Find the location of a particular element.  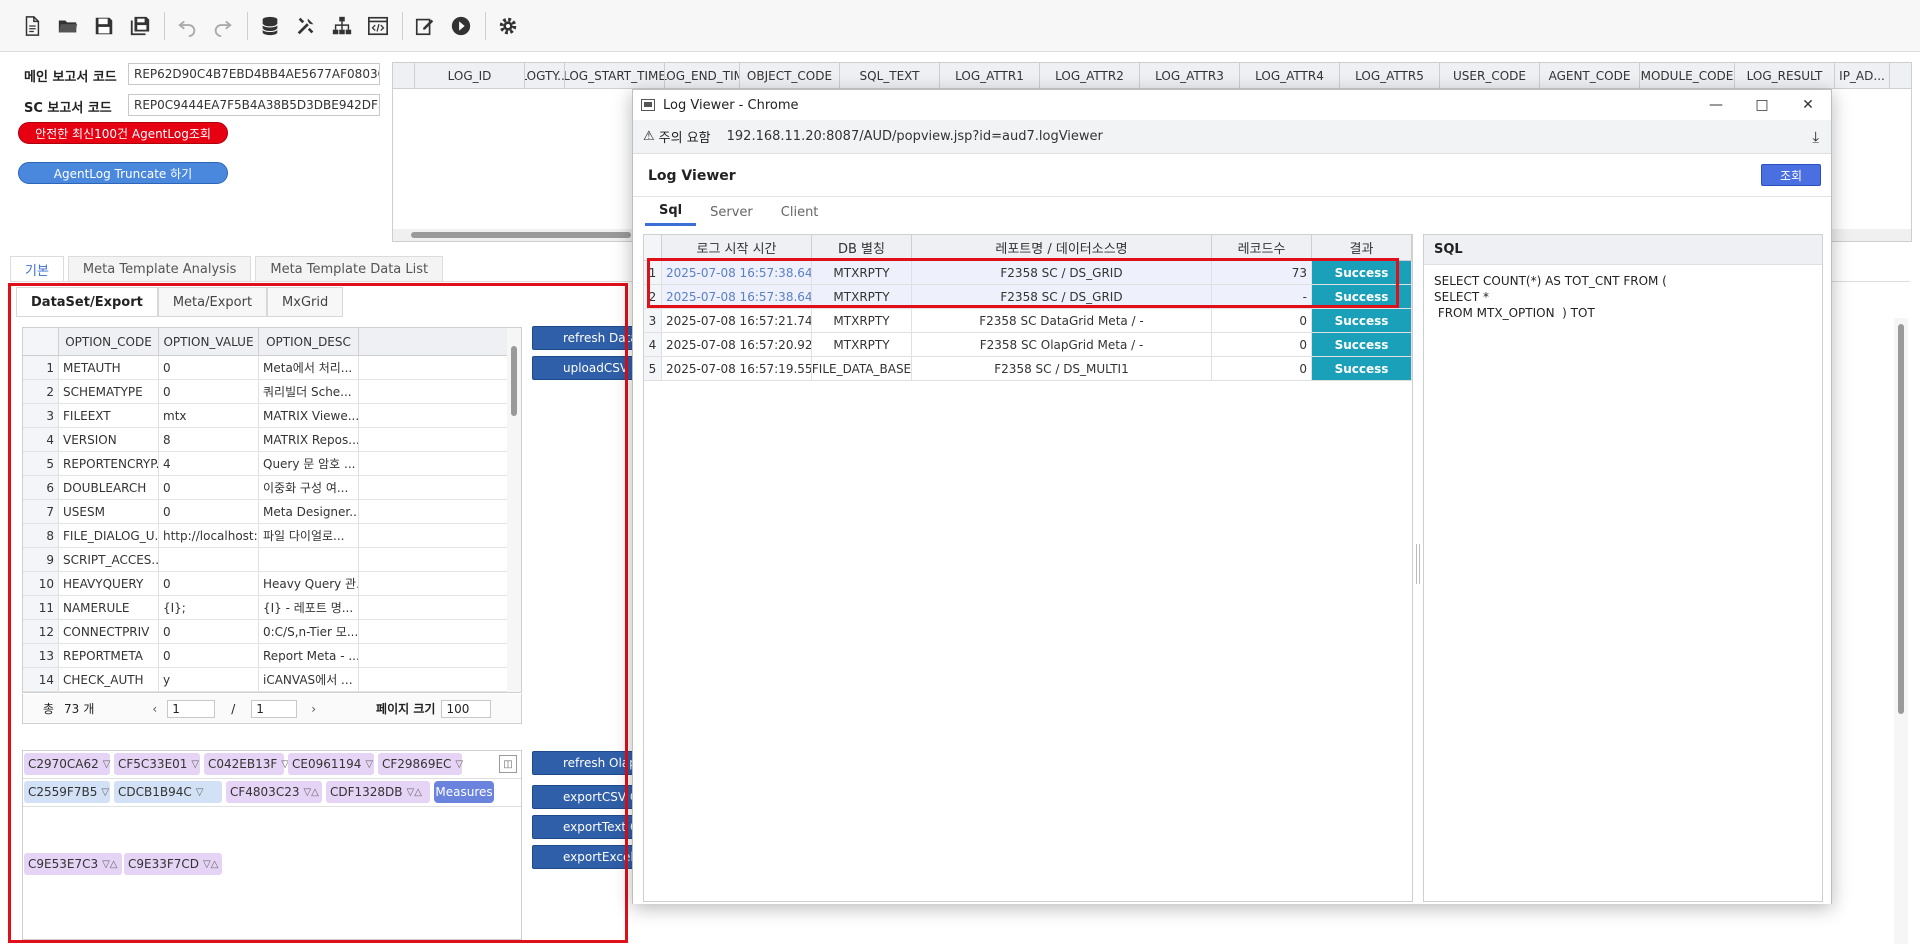

log-col-agent-code: AGENT_CODE is located at coordinates (1590, 75).